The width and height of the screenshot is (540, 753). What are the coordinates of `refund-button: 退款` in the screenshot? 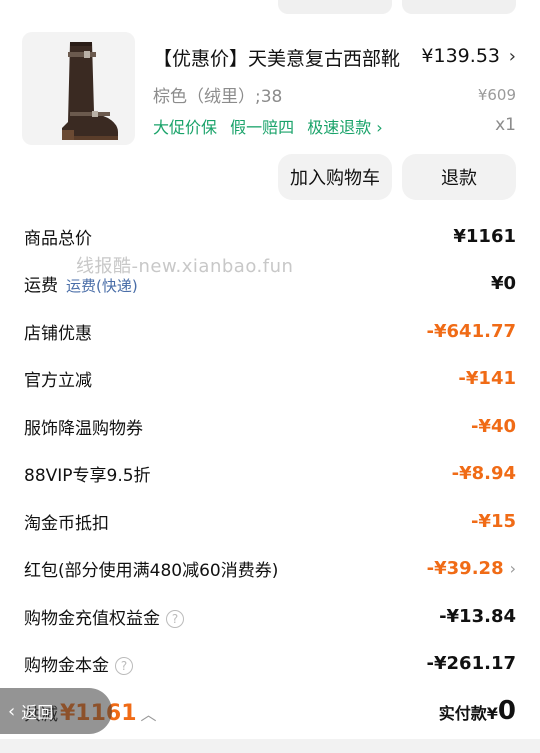 It's located at (459, 177).